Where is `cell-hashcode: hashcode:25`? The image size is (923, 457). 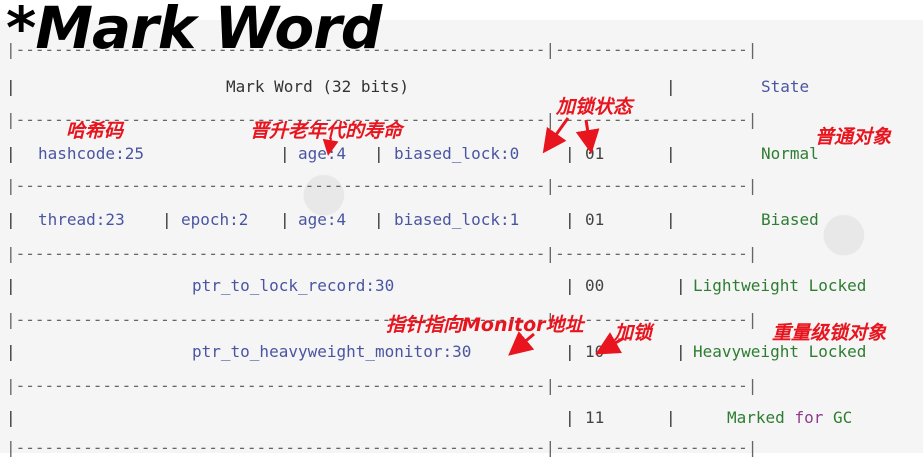 cell-hashcode: hashcode:25 is located at coordinates (91, 153).